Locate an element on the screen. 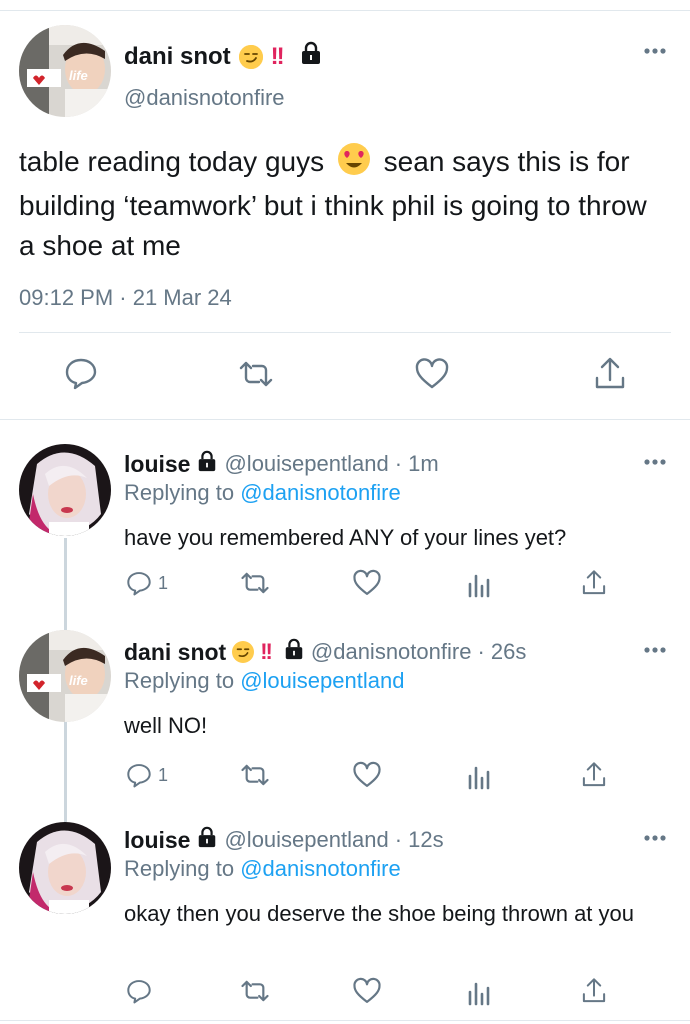 The width and height of the screenshot is (690, 1024). reply-header: louise @louisepentland · 12s is located at coordinates (284, 840).